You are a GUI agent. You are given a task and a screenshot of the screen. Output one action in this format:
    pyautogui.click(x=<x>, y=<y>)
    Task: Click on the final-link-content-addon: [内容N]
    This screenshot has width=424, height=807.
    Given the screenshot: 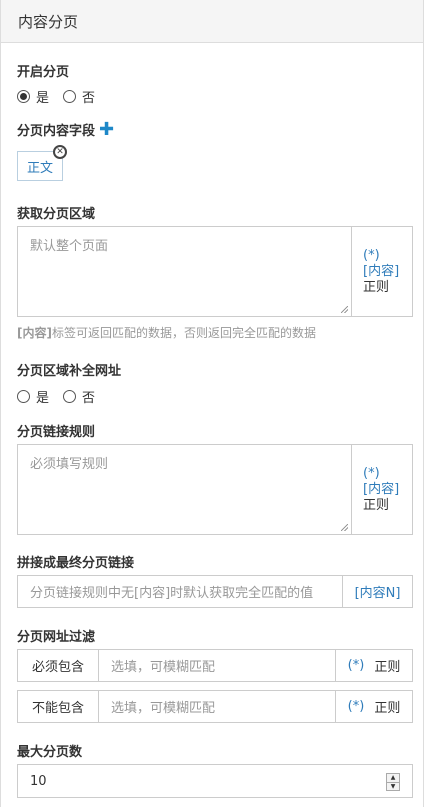 What is the action you would take?
    pyautogui.click(x=377, y=591)
    